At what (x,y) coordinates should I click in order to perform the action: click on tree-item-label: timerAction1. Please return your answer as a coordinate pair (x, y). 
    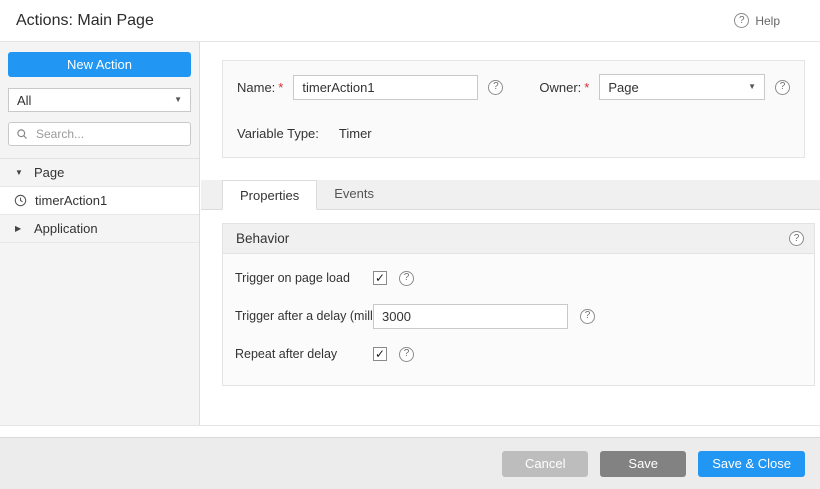
    Looking at the image, I should click on (71, 200).